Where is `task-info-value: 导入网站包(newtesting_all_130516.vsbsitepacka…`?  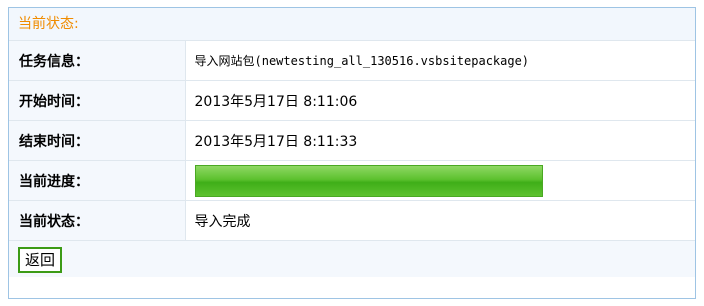 task-info-value: 导入网站包(newtesting_all_130516.vsbsitepacka… is located at coordinates (440, 61).